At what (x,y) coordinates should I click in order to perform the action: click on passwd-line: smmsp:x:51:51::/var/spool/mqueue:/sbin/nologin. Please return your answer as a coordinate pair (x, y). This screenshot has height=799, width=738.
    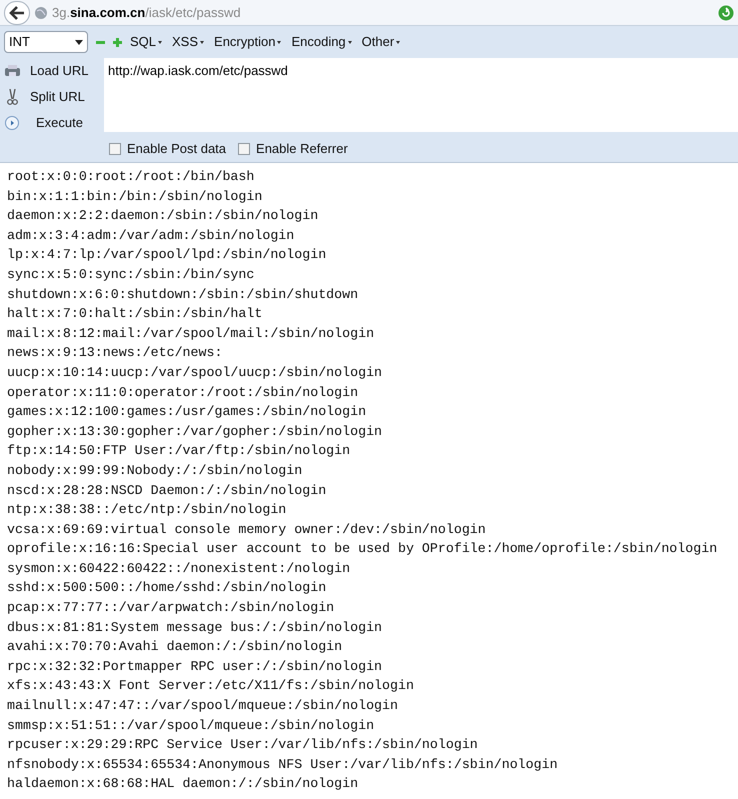
    Looking at the image, I should click on (190, 725).